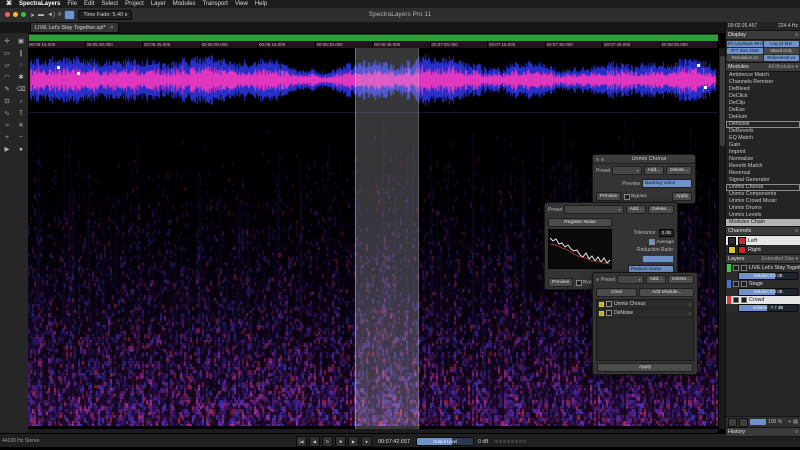  What do you see at coordinates (387, 238) in the screenshot?
I see `time-selection-region` at bounding box center [387, 238].